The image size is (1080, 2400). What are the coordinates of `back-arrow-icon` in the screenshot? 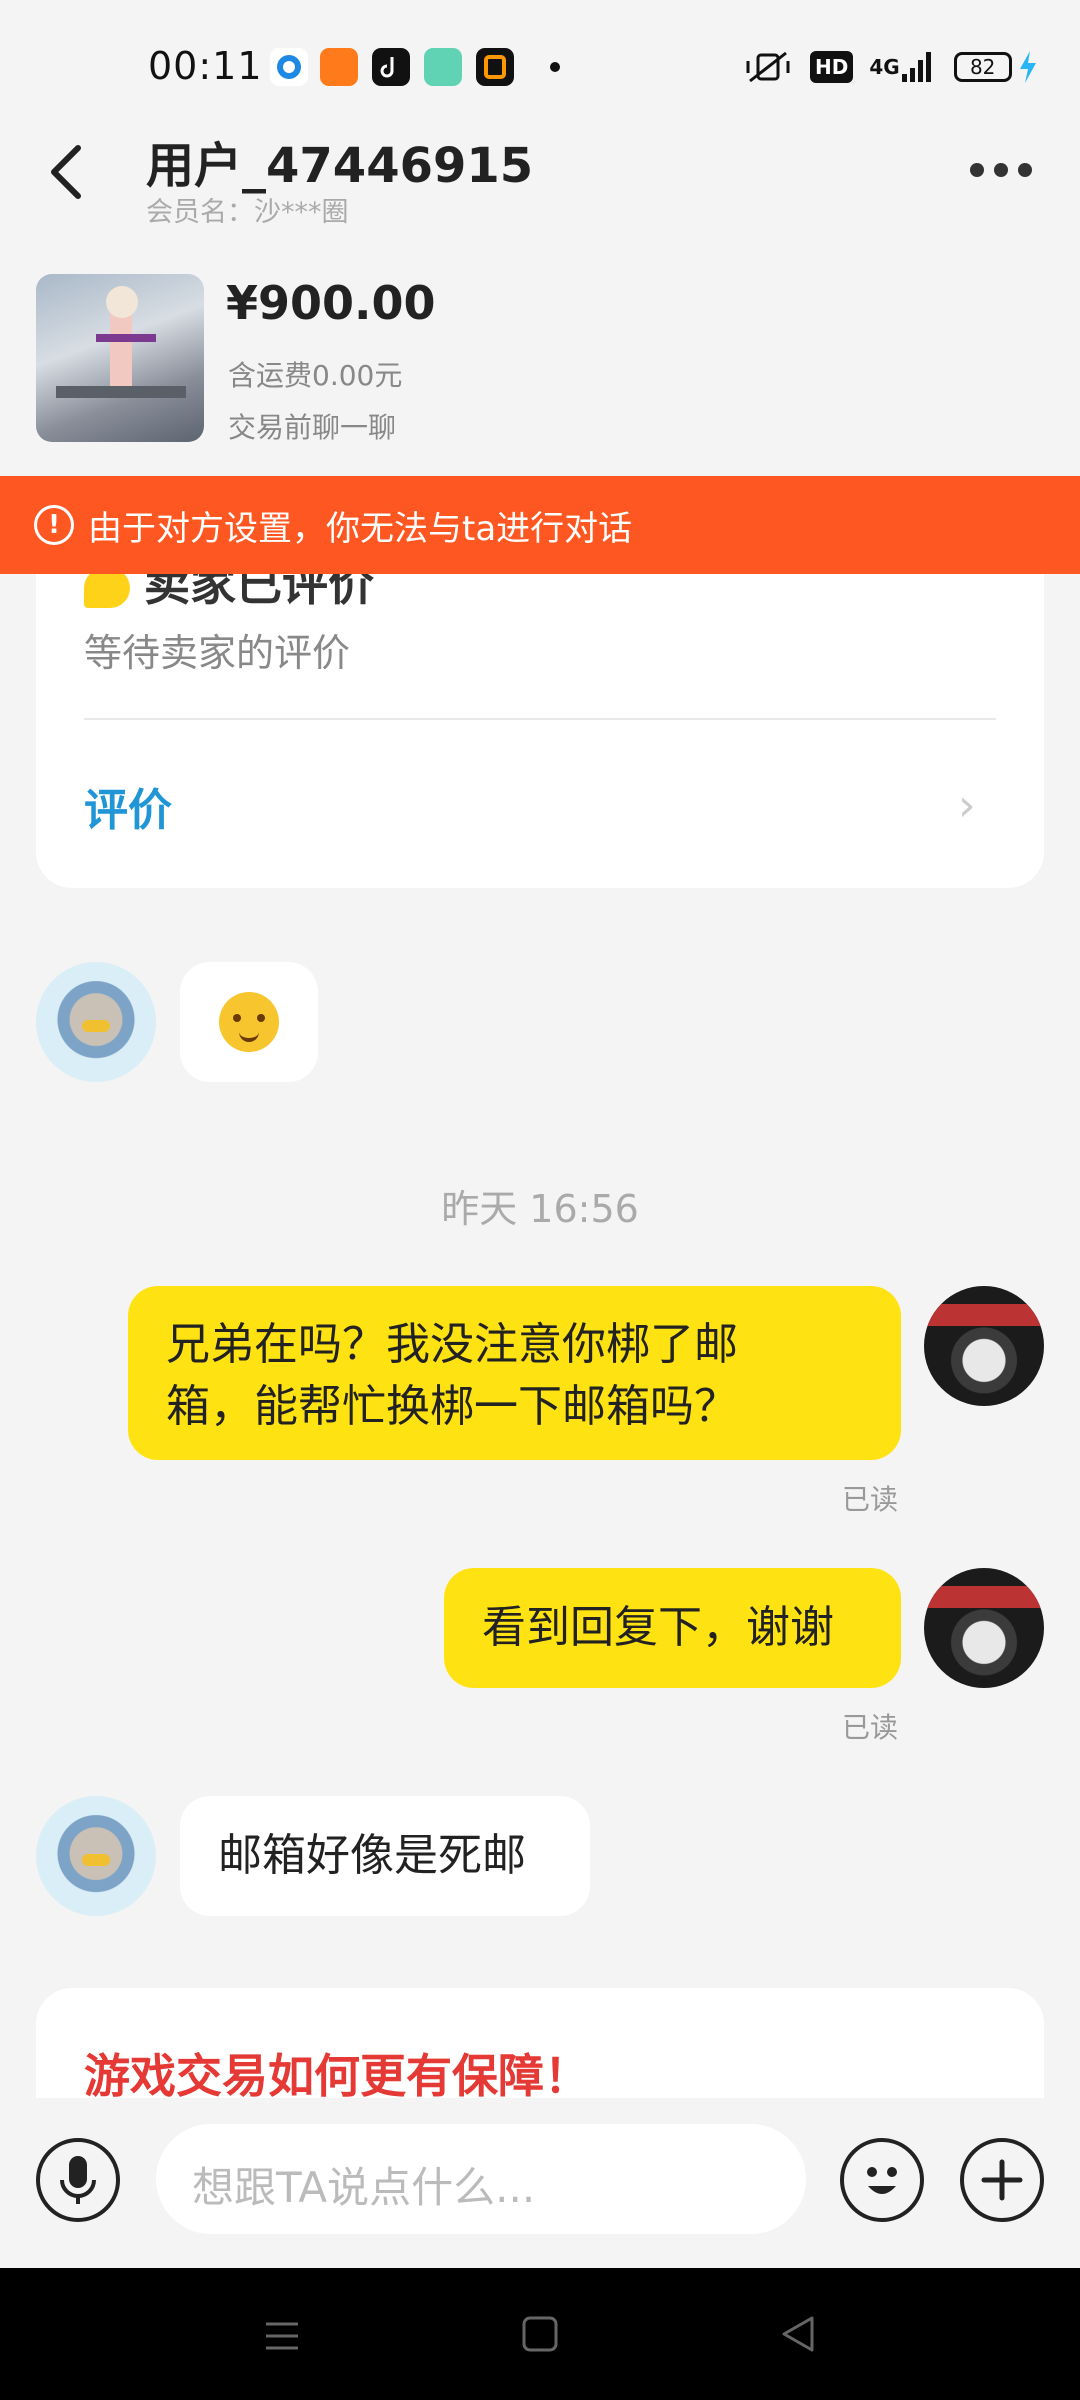 It's located at (66, 172).